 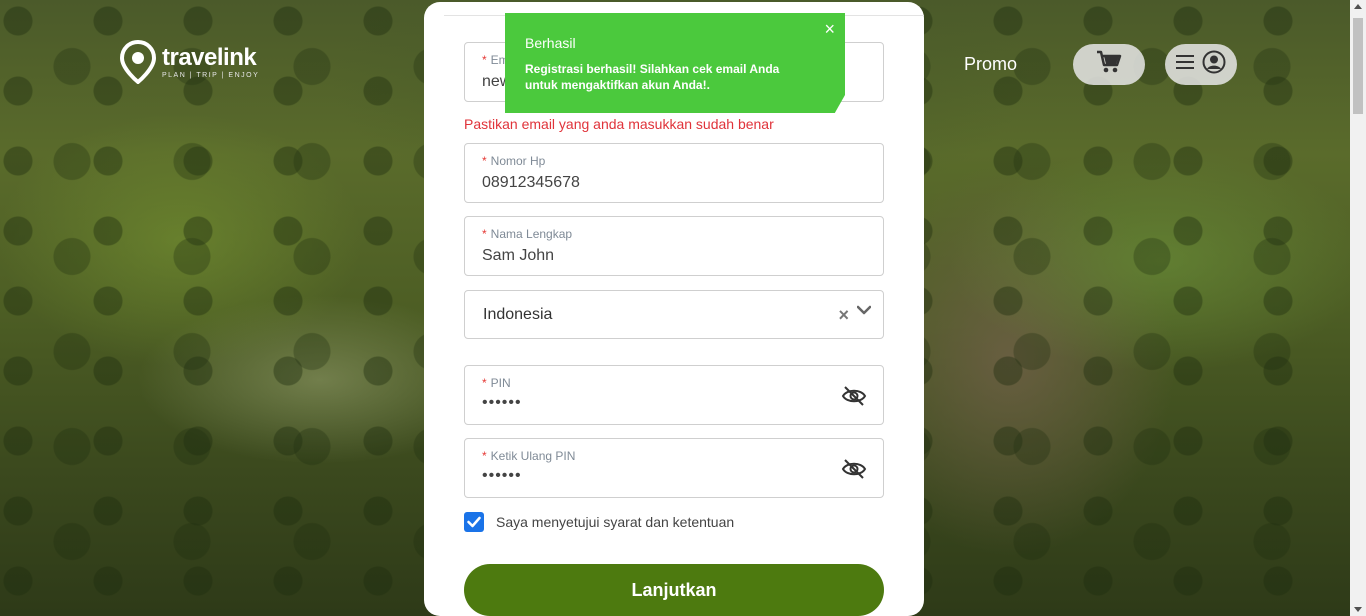 What do you see at coordinates (843, 315) in the screenshot?
I see `clear-selection-icon: ×` at bounding box center [843, 315].